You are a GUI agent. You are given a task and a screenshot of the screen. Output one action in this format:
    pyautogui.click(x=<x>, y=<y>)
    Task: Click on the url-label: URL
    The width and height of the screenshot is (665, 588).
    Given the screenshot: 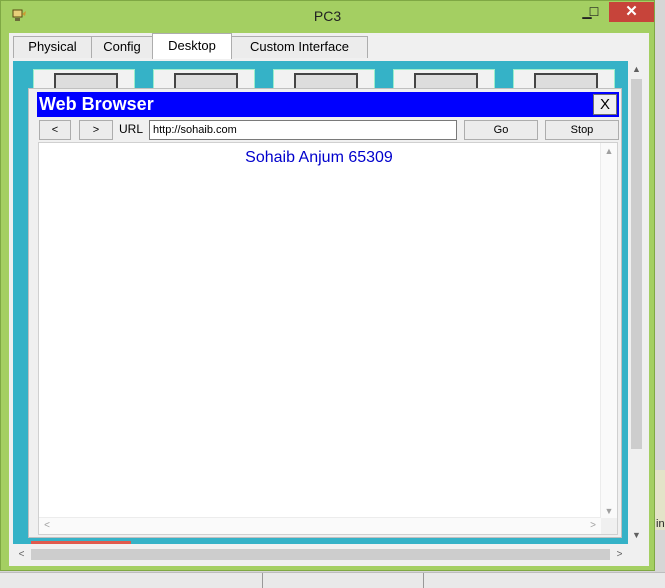 What is the action you would take?
    pyautogui.click(x=131, y=129)
    